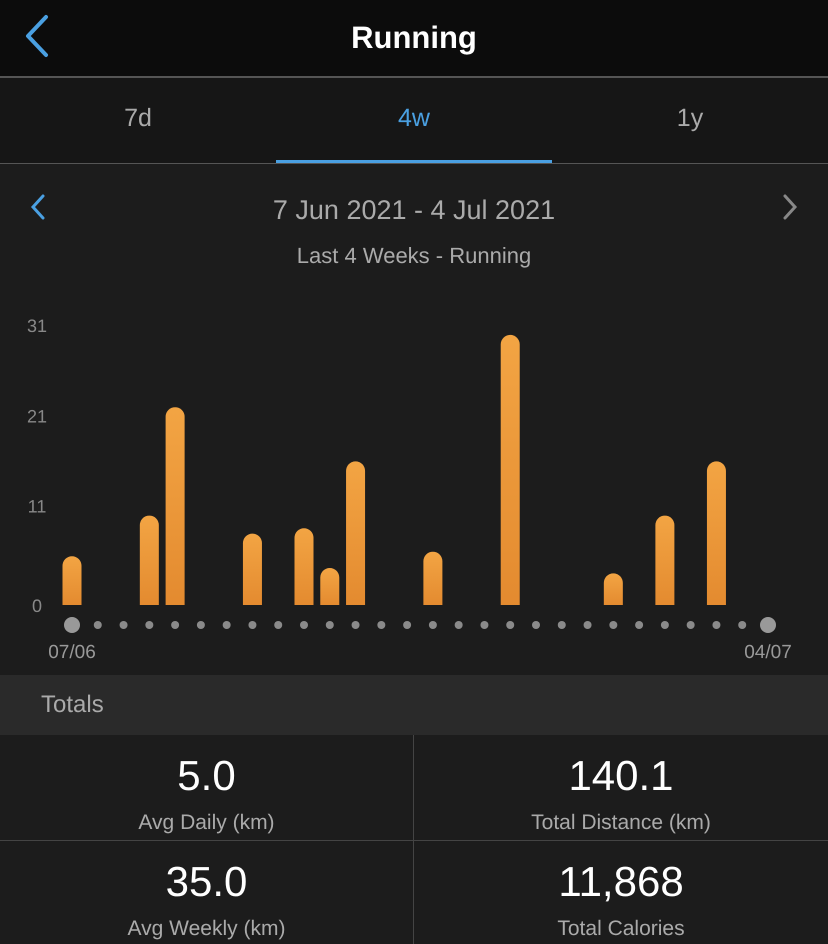 The height and width of the screenshot is (944, 828). I want to click on chevron-right-icon, so click(790, 207).